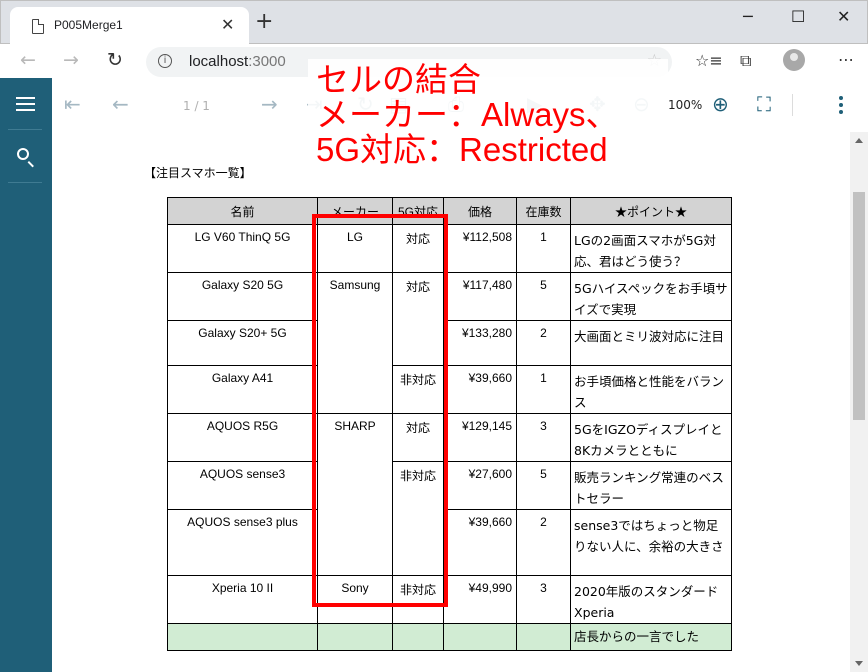 The height and width of the screenshot is (672, 868). Describe the element at coordinates (841, 106) in the screenshot. I see `more-options-icon` at that location.